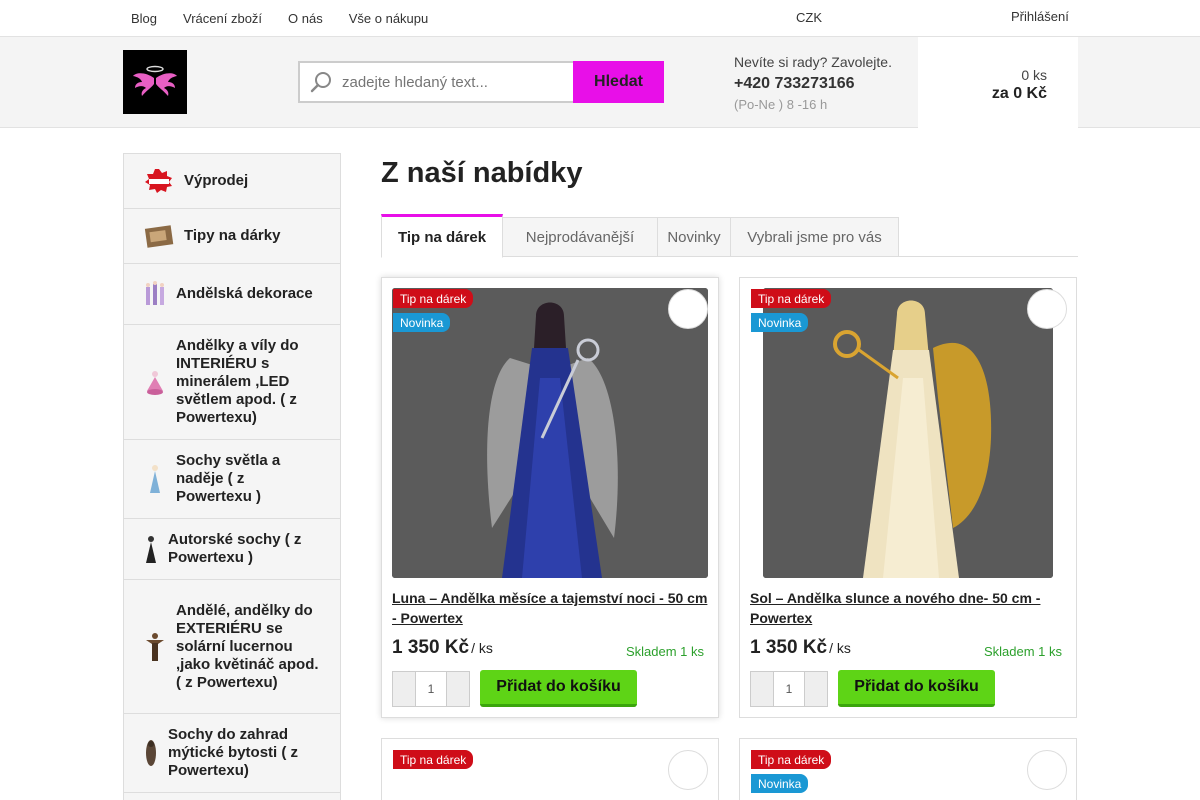 This screenshot has height=800, width=1200. I want to click on mythic-statue-icon, so click(151, 753).